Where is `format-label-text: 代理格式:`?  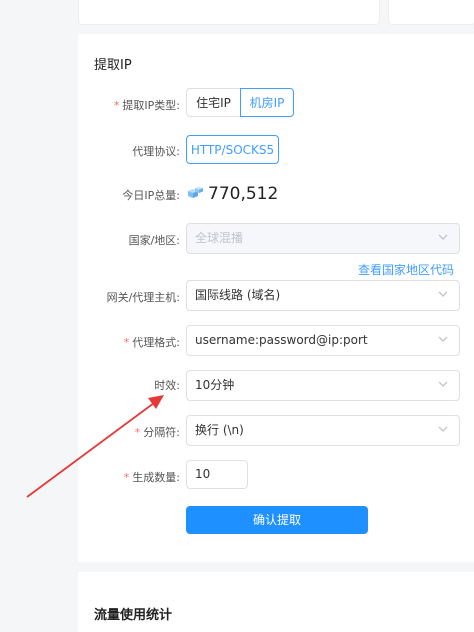 format-label-text: 代理格式: is located at coordinates (156, 342).